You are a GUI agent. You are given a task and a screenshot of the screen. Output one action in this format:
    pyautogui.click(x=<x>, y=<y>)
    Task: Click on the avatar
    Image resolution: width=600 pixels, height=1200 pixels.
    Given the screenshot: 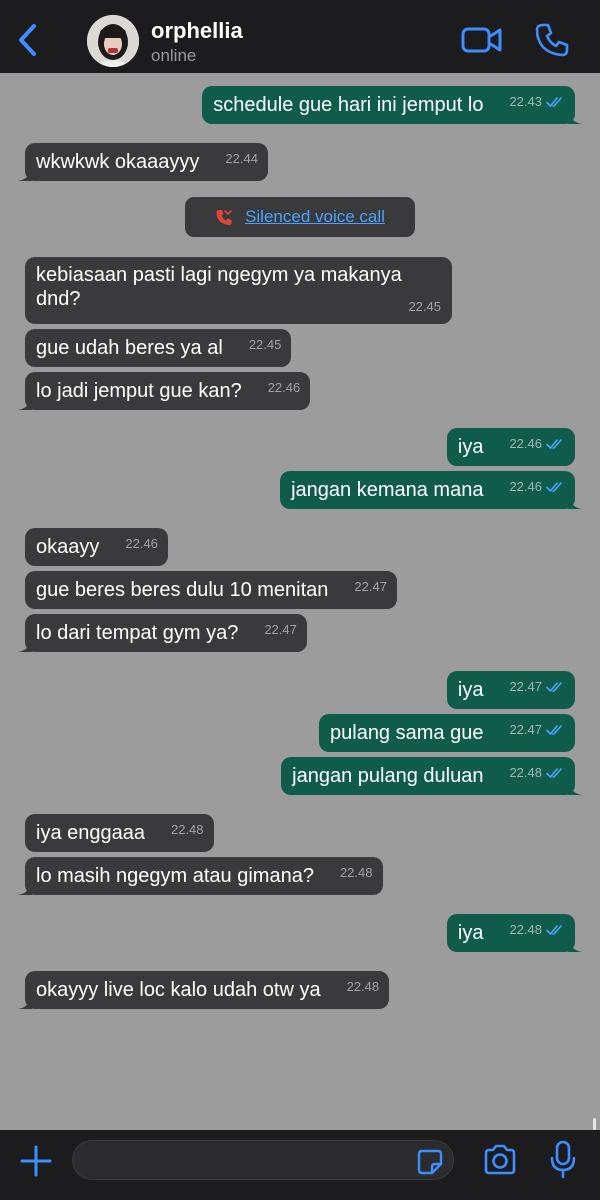 What is the action you would take?
    pyautogui.click(x=113, y=41)
    